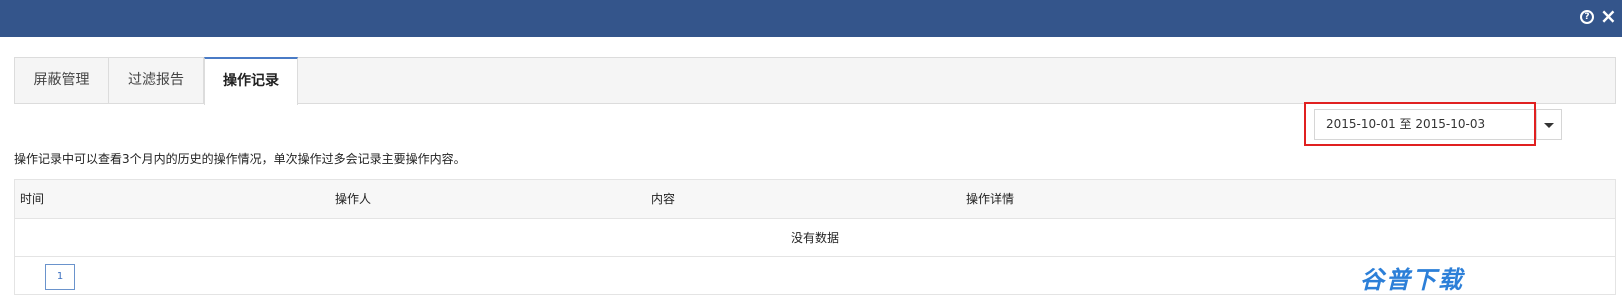 The image size is (1622, 308). I want to click on date-range-dropdown-button, so click(1549, 124).